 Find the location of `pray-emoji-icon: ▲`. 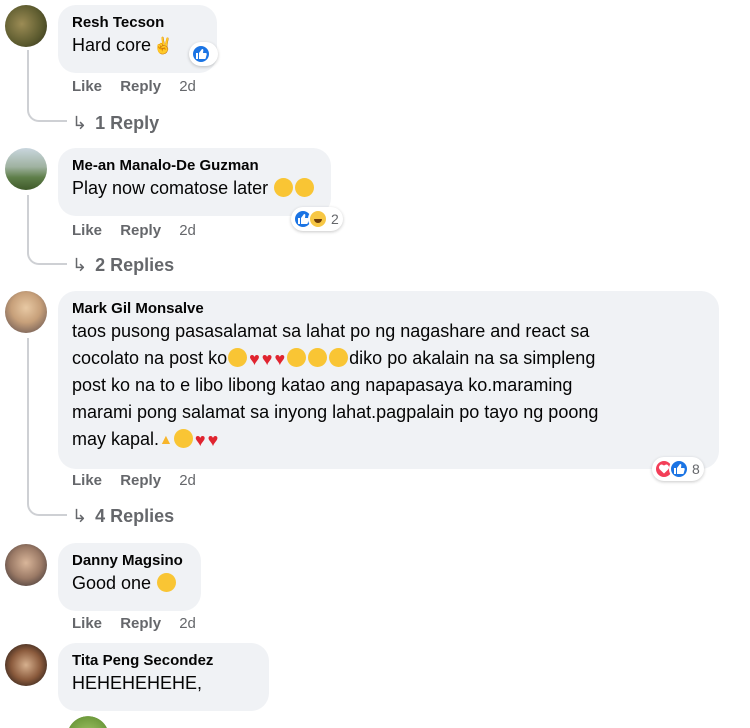

pray-emoji-icon: ▲ is located at coordinates (166, 439).